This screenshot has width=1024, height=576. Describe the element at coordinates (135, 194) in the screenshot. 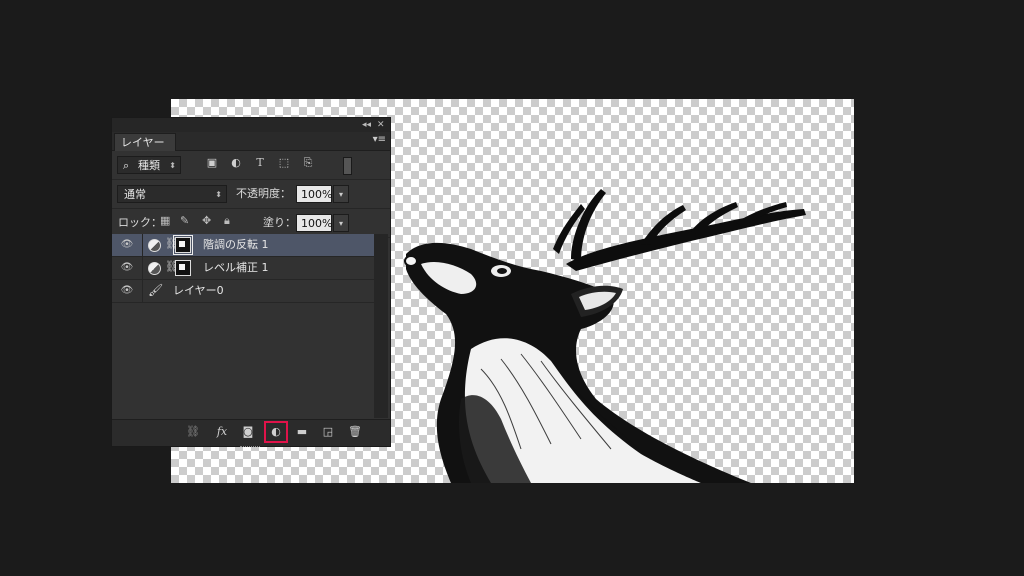

I see `blend-mode-value: 通常` at that location.